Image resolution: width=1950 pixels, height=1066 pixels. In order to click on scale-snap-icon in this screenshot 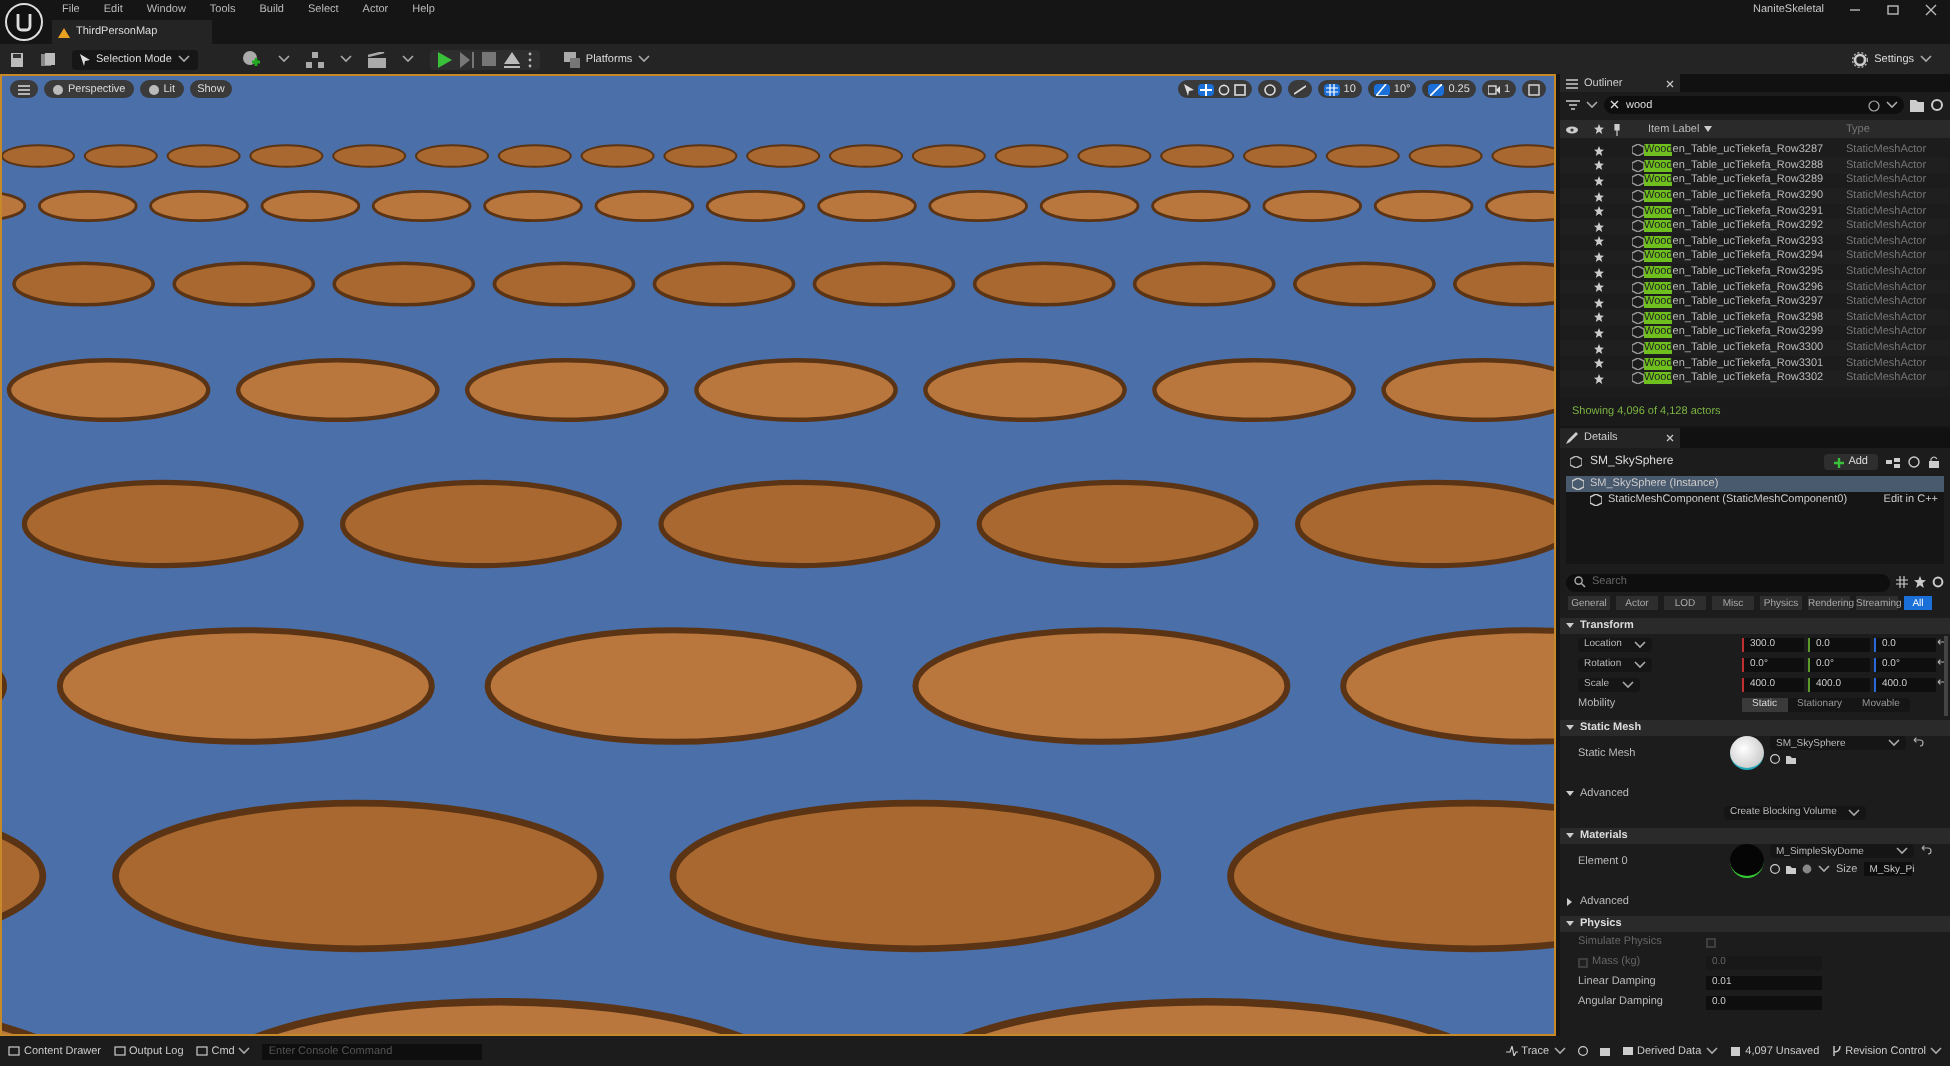, I will do `click(1436, 89)`.